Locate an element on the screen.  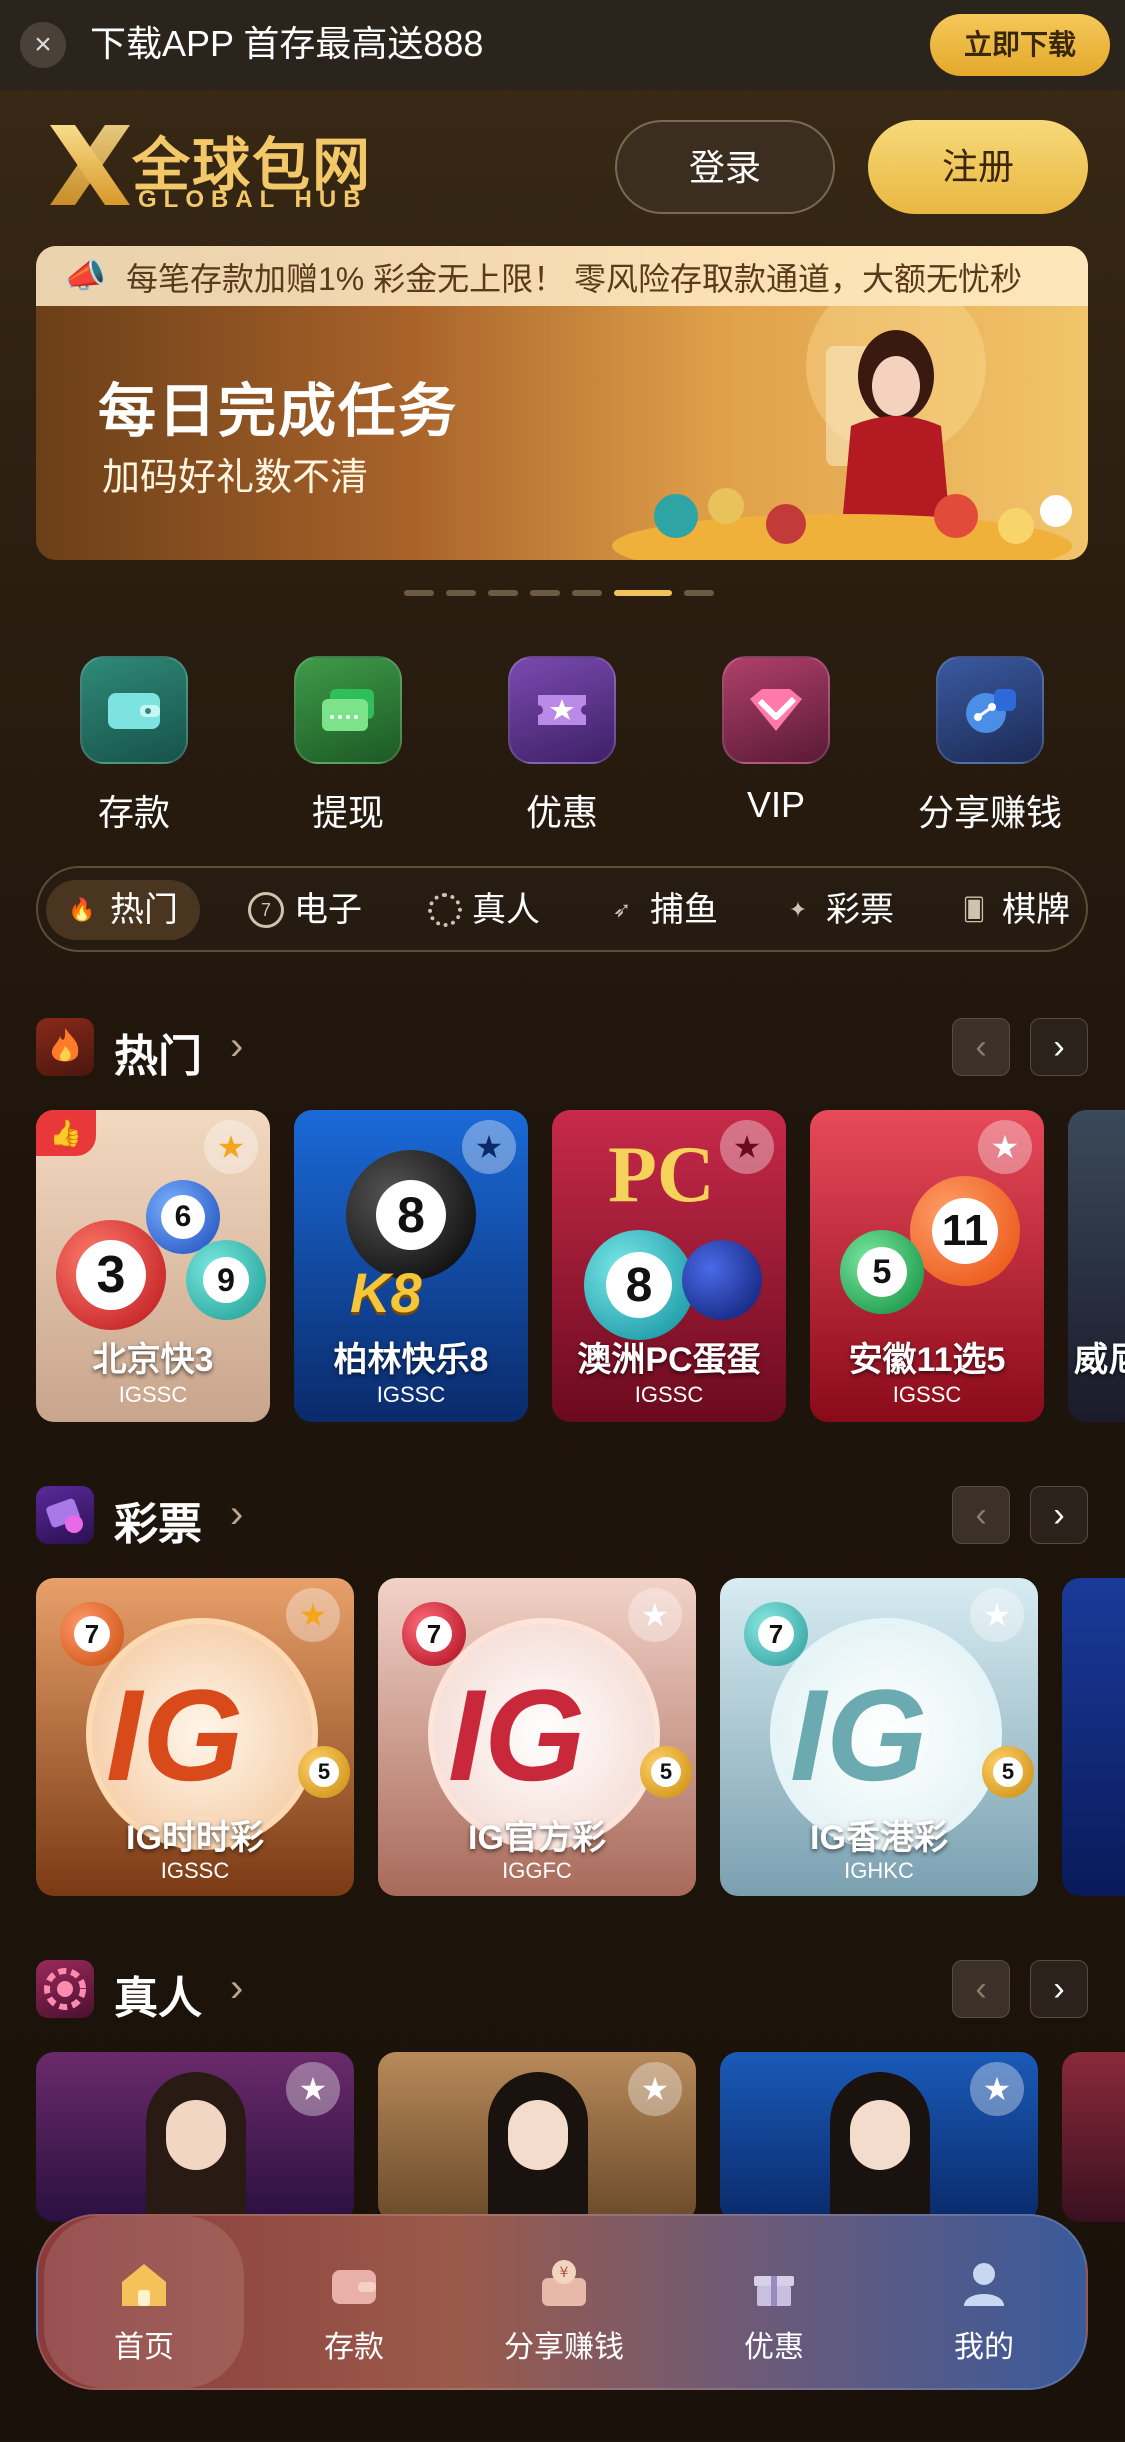
game-provider: IGGFC is located at coordinates (537, 1870).